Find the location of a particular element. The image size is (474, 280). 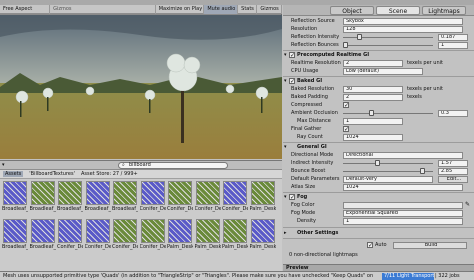

precomputed-gi-checkbox: ✓ is located at coordinates (292, 55).